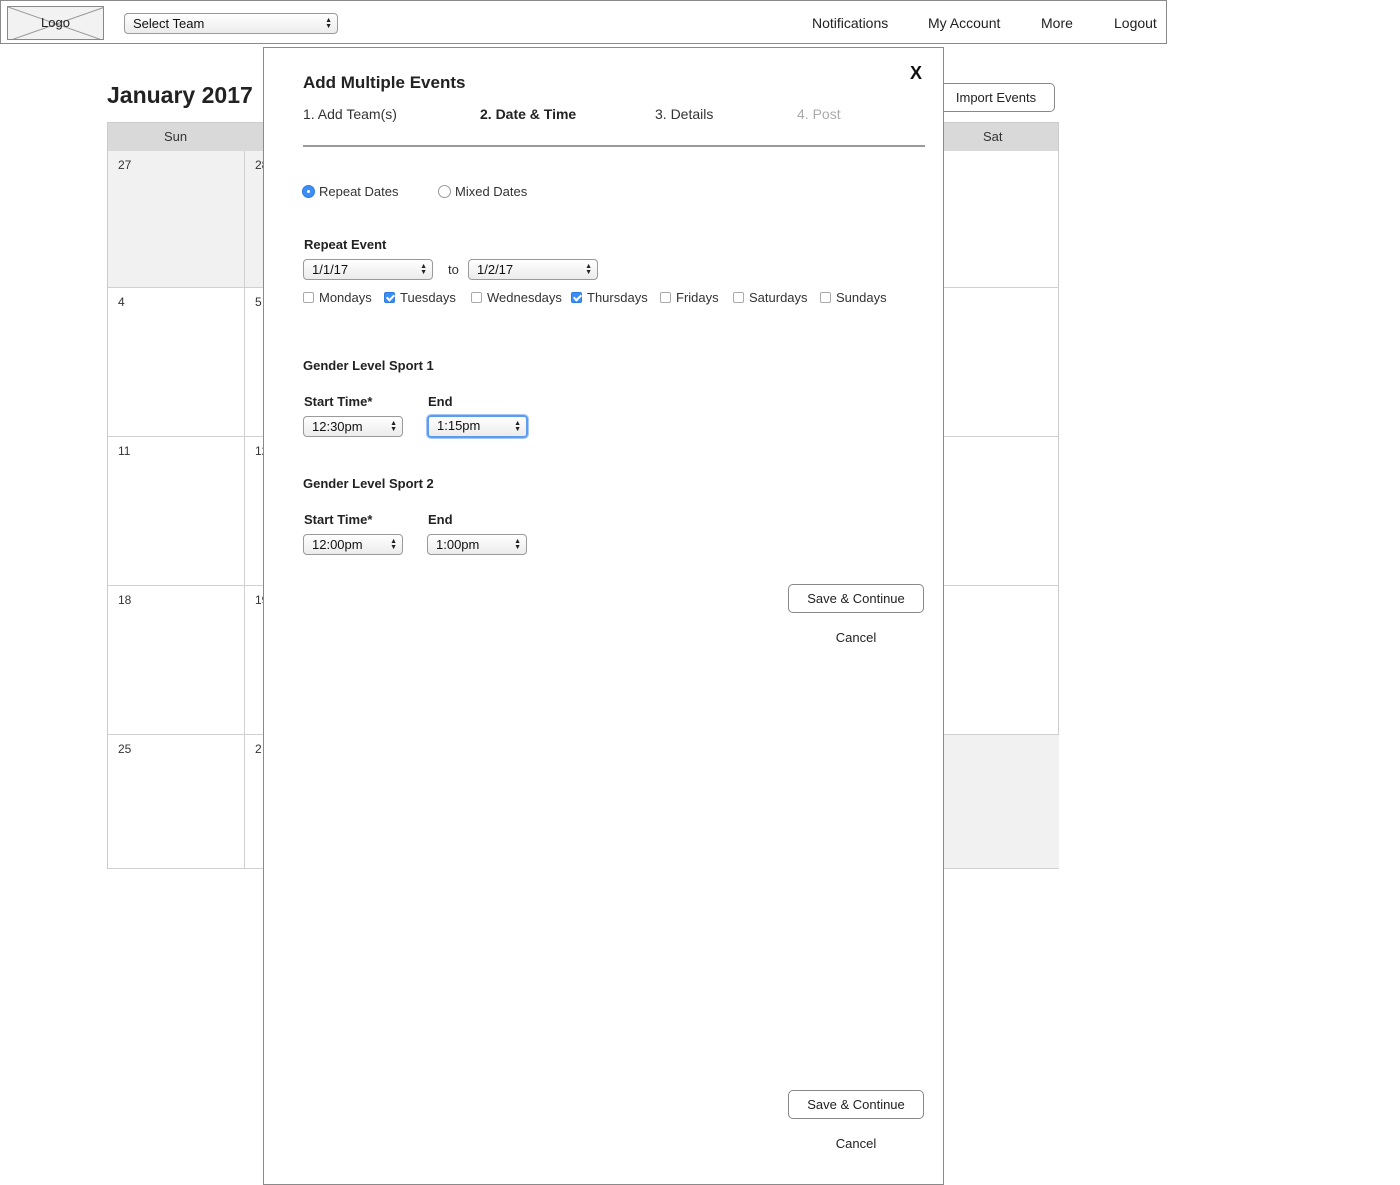  What do you see at coordinates (384, 82) in the screenshot?
I see `modal-title: Add Multiple Events` at bounding box center [384, 82].